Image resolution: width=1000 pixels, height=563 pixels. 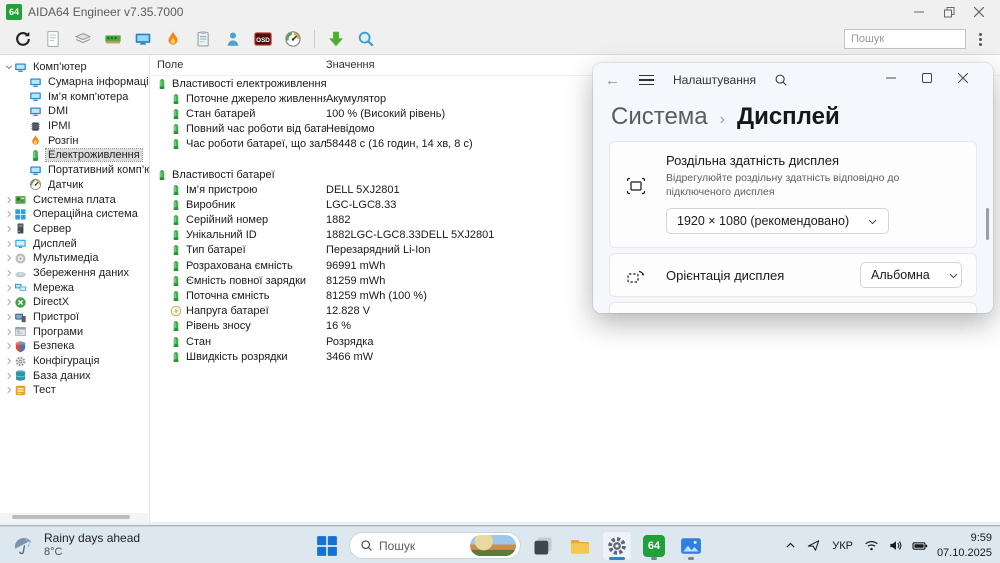 I want to click on tree-item-комп-ютер: Комп’ютер, so click(x=74, y=67).